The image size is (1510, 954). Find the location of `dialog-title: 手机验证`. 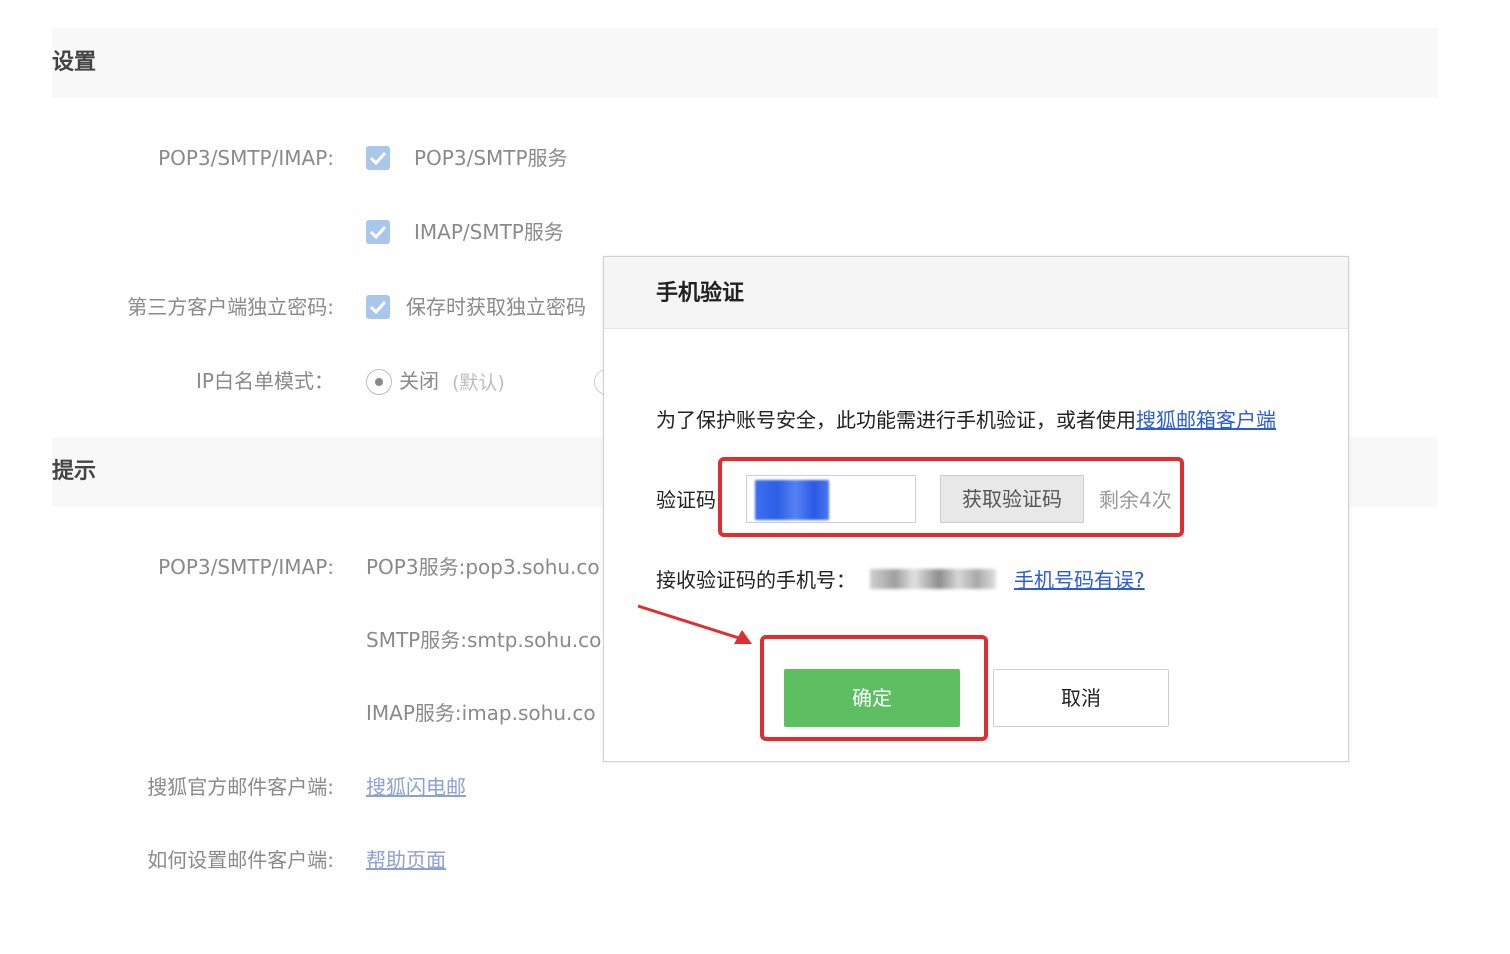

dialog-title: 手机验证 is located at coordinates (700, 293).